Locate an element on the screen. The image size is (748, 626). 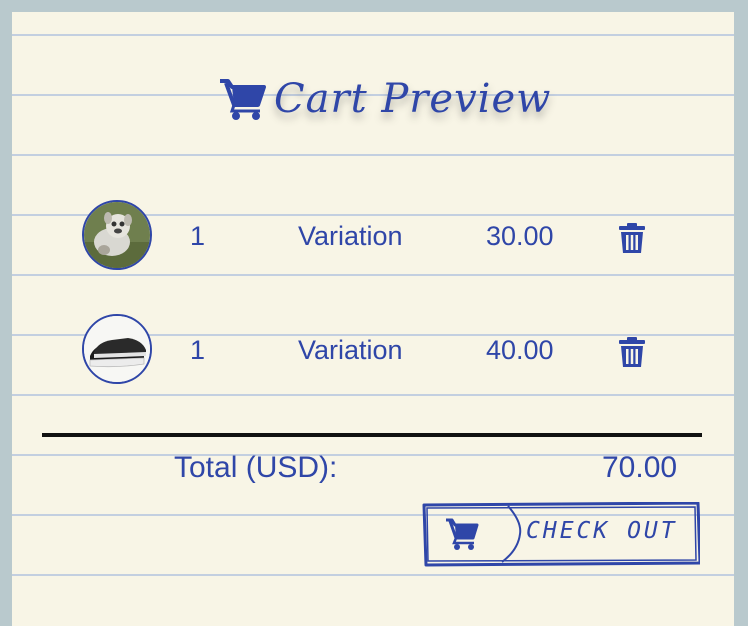
checkout-button: CHECK OUT is located at coordinates (561, 534).